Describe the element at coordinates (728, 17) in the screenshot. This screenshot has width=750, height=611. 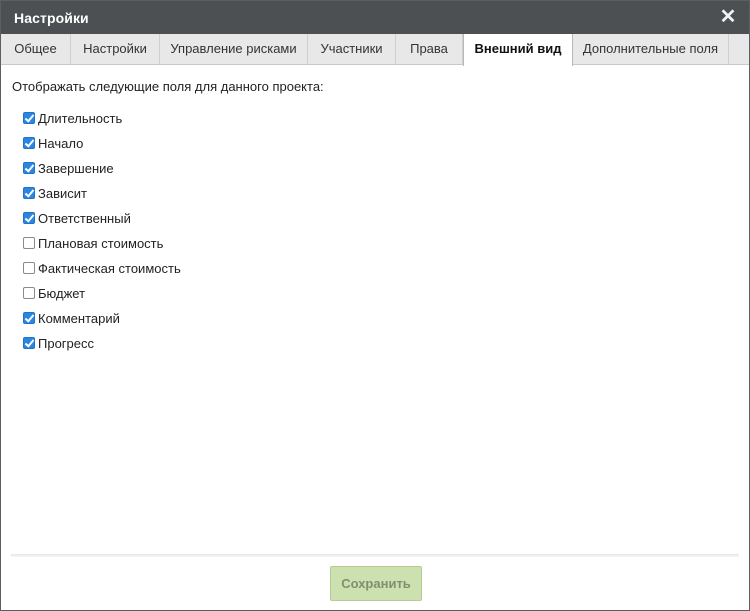
I see `close-icon: ✕` at that location.